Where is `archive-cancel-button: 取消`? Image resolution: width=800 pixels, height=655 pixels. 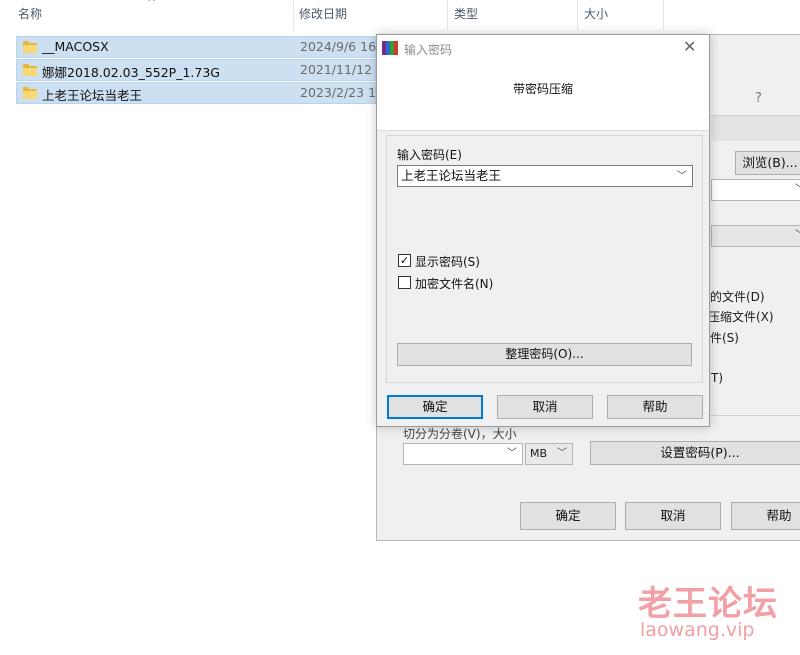 archive-cancel-button: 取消 is located at coordinates (673, 516).